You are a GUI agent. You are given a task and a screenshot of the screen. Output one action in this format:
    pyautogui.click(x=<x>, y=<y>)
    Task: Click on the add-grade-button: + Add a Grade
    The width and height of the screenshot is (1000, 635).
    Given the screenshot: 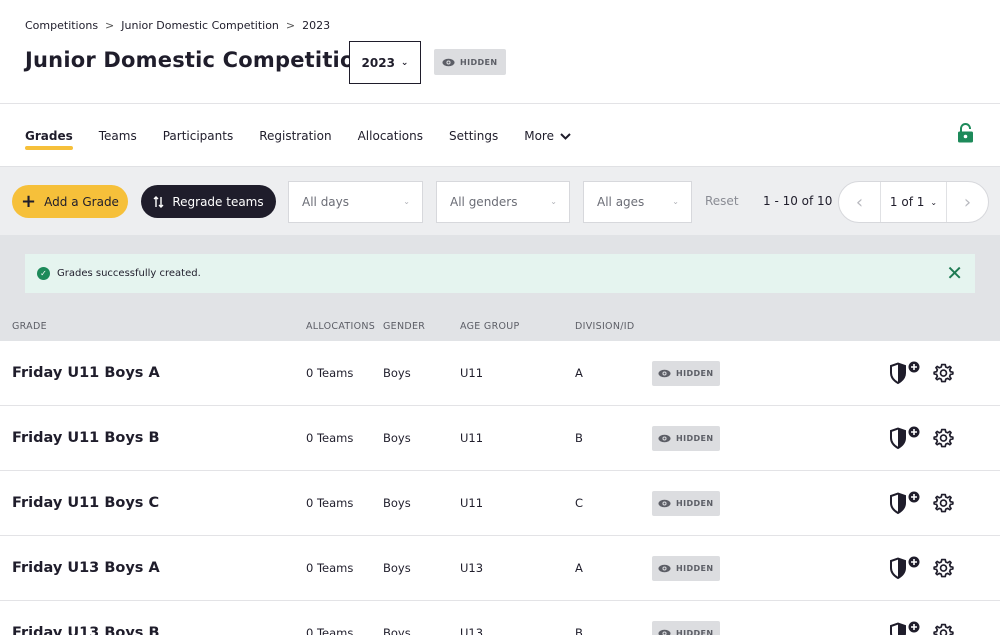 What is the action you would take?
    pyautogui.click(x=70, y=201)
    